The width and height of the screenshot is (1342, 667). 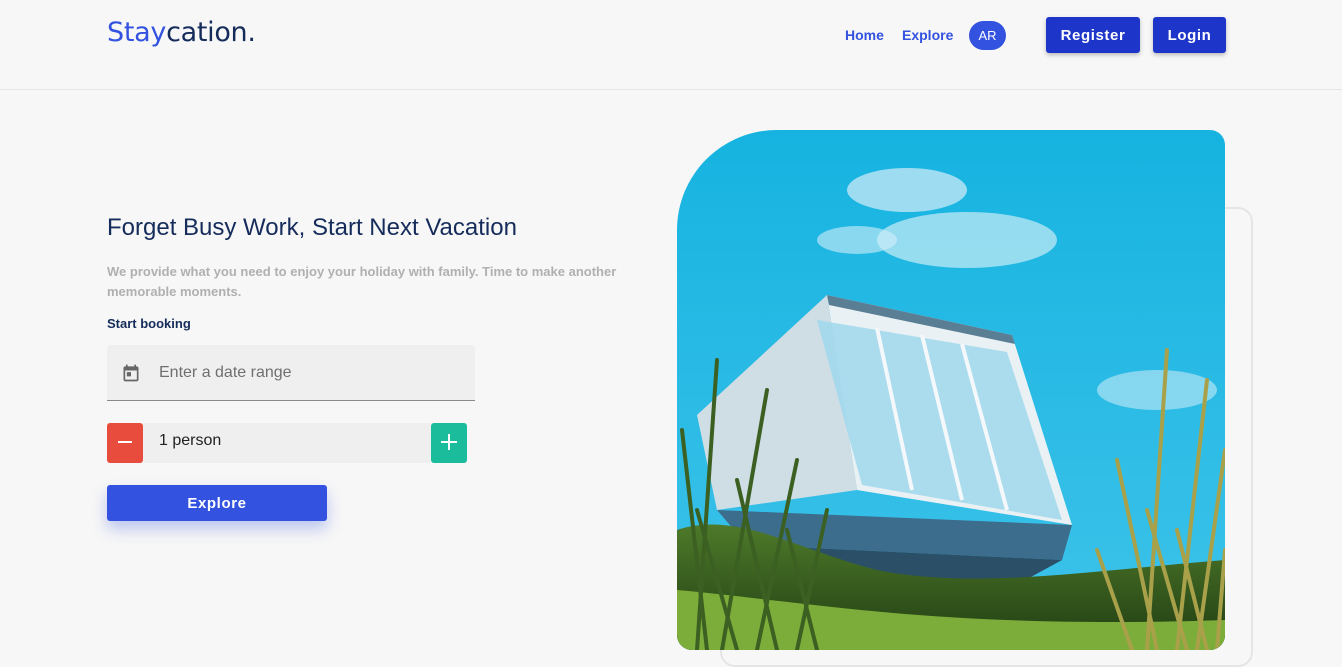 What do you see at coordinates (1093, 35) in the screenshot?
I see `register-button: Register` at bounding box center [1093, 35].